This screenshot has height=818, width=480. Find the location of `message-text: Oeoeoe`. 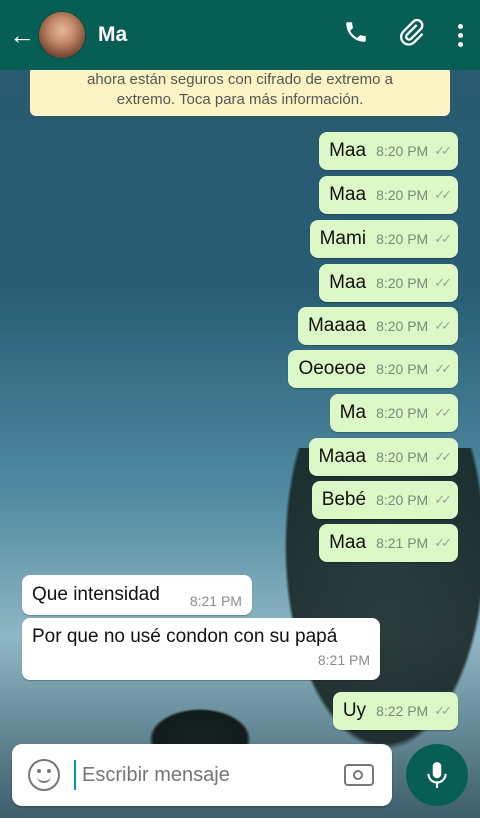

message-text: Oeoeoe is located at coordinates (332, 368).